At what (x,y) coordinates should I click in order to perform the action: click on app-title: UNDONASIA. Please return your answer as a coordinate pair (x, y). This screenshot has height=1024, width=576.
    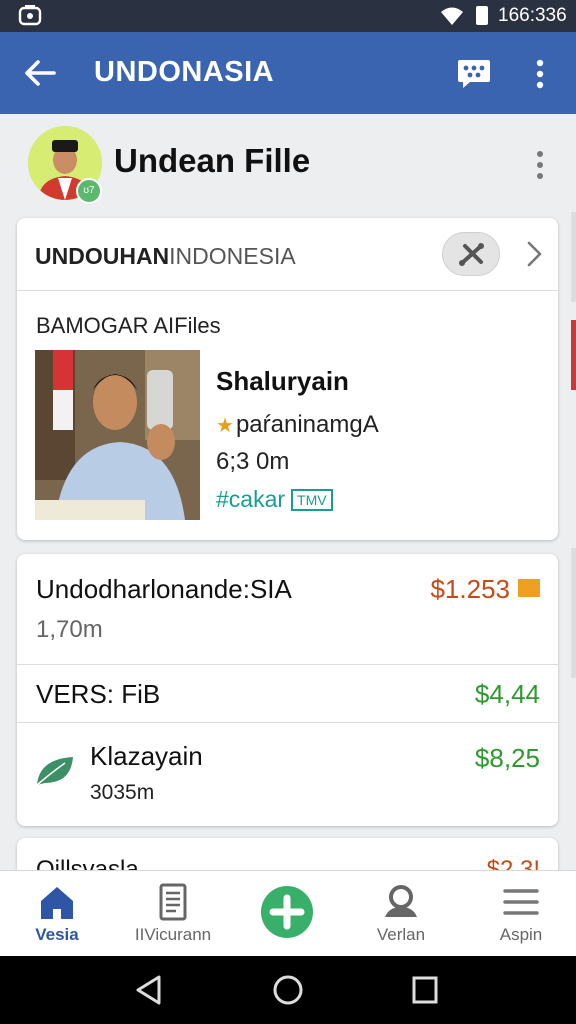
    Looking at the image, I should click on (184, 72).